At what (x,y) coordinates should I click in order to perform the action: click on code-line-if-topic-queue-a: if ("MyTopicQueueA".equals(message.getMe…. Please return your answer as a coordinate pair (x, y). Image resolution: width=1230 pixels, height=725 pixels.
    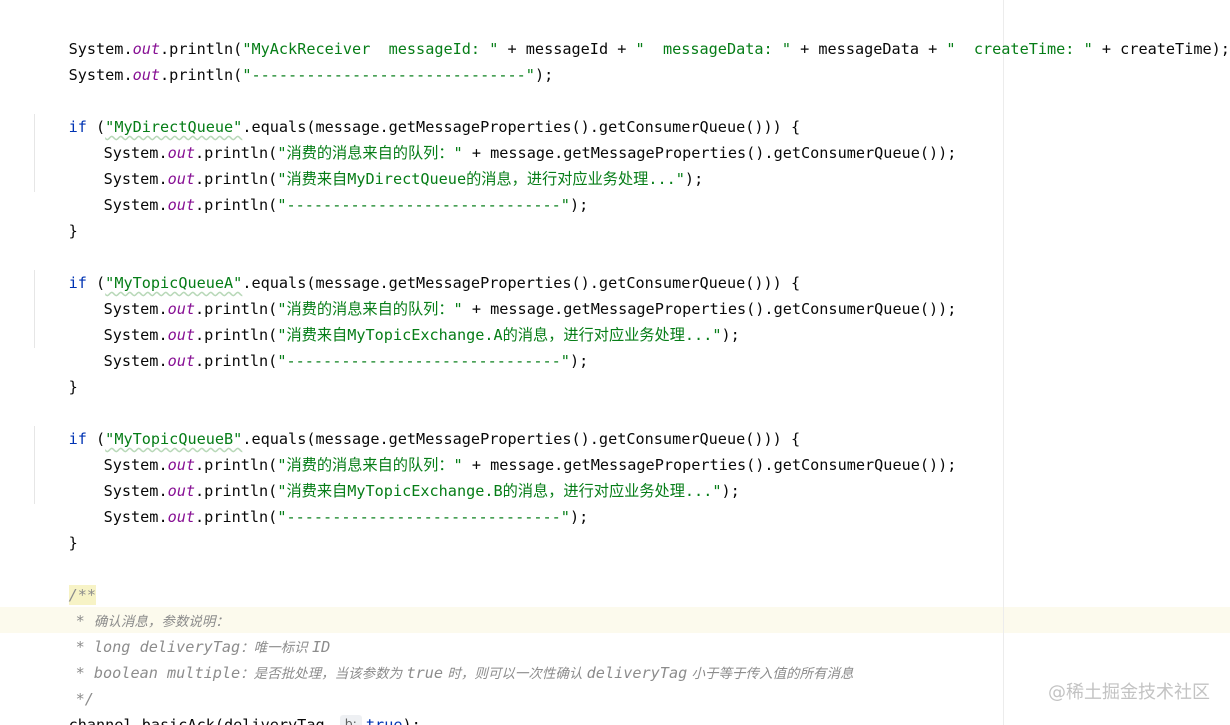
    Looking at the image, I should click on (416, 268).